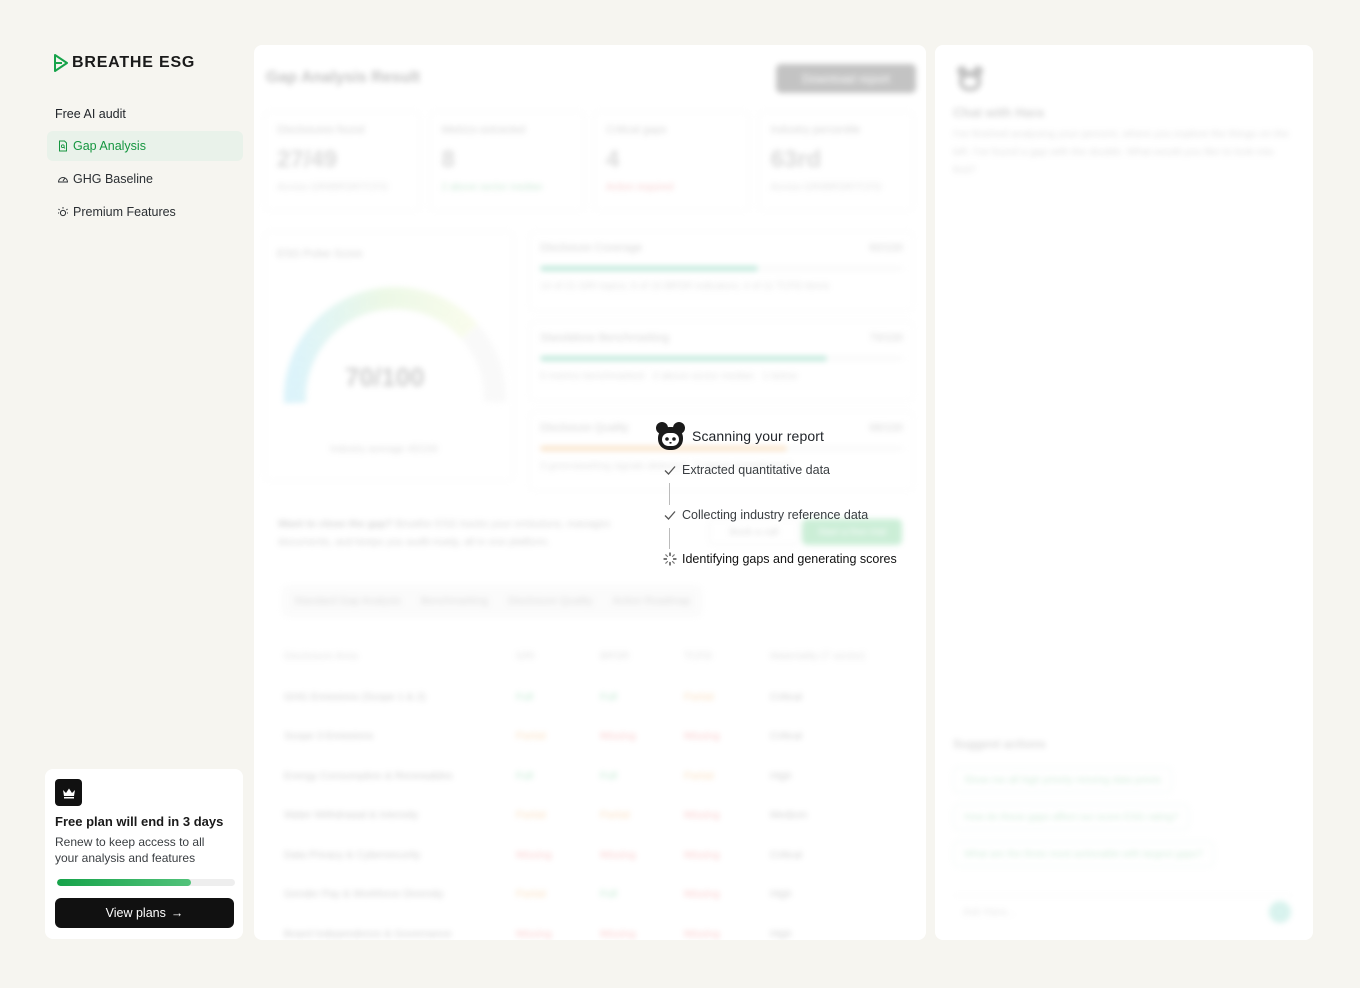 The width and height of the screenshot is (1360, 988). I want to click on stat-label: Critical gaps, so click(636, 130).